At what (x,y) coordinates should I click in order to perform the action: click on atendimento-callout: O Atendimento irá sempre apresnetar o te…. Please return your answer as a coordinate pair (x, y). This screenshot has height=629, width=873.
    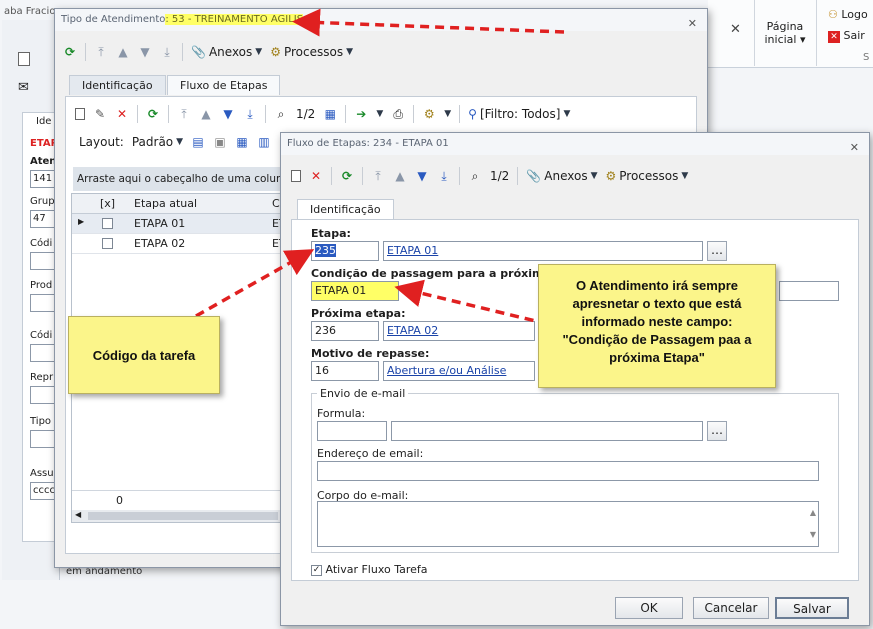
    Looking at the image, I should click on (657, 326).